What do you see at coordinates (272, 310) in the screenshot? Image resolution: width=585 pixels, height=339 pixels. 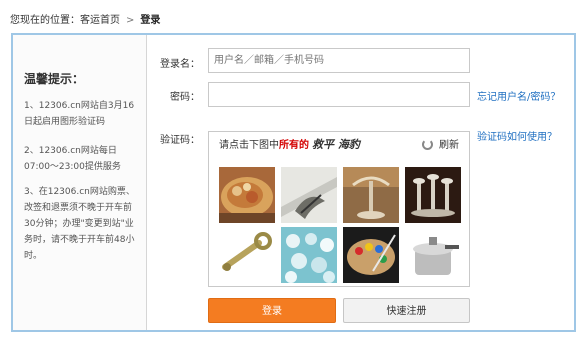 I see `login-button: 登录` at bounding box center [272, 310].